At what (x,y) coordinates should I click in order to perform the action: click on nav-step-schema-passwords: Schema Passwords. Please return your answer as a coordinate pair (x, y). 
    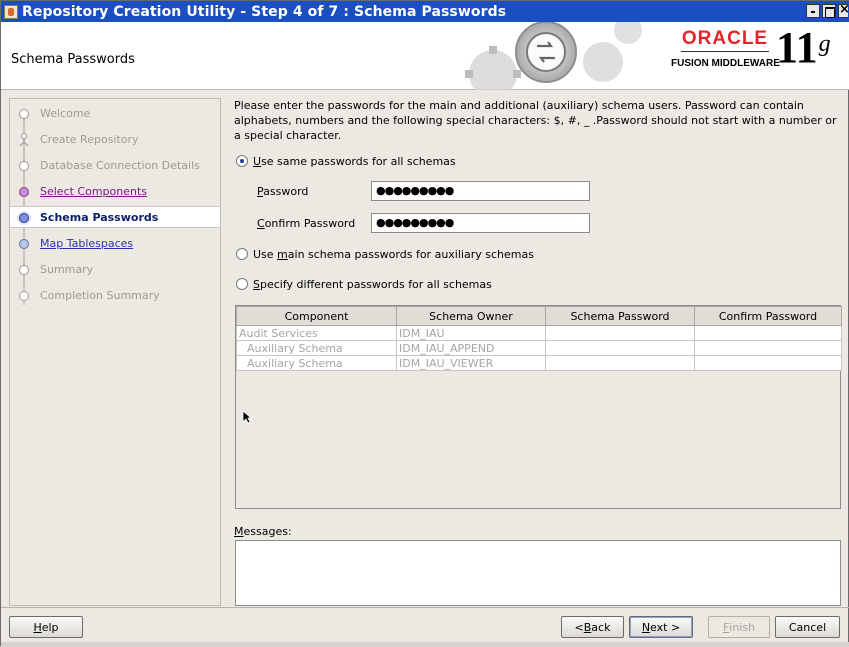
    Looking at the image, I should click on (115, 217).